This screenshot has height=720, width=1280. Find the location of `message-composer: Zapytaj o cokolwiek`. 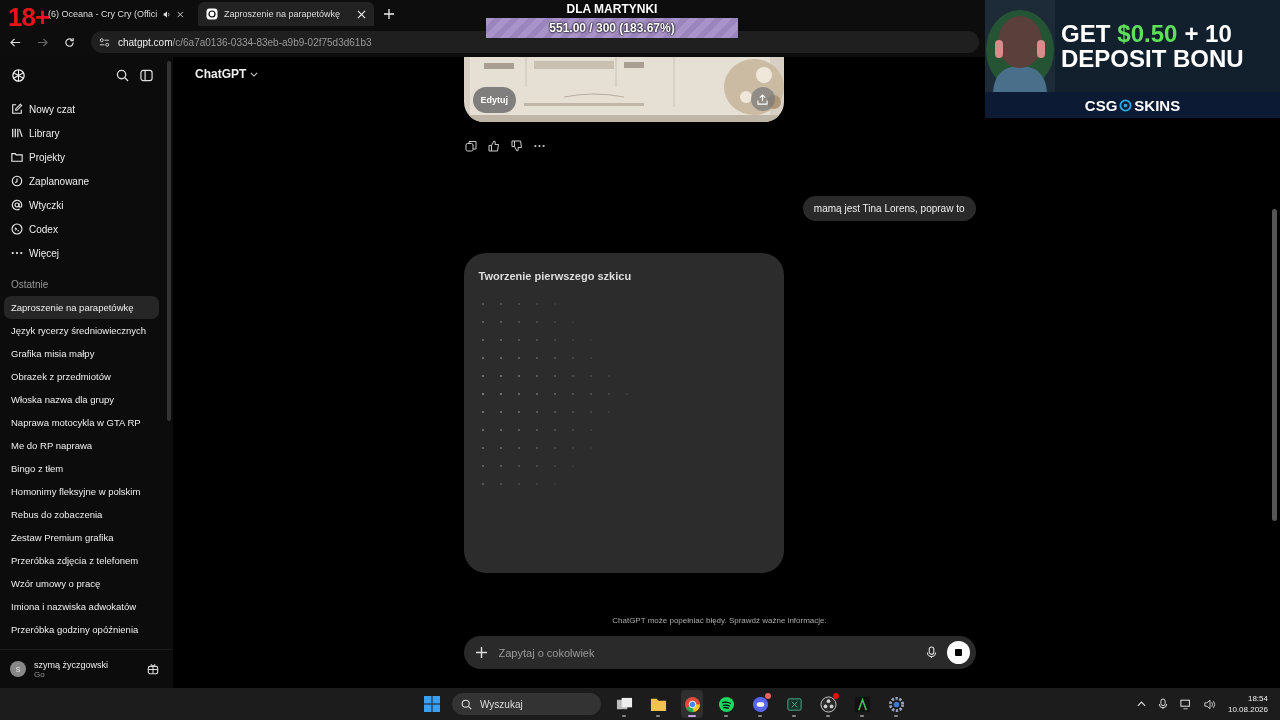

message-composer: Zapytaj o cokolwiek is located at coordinates (719, 652).